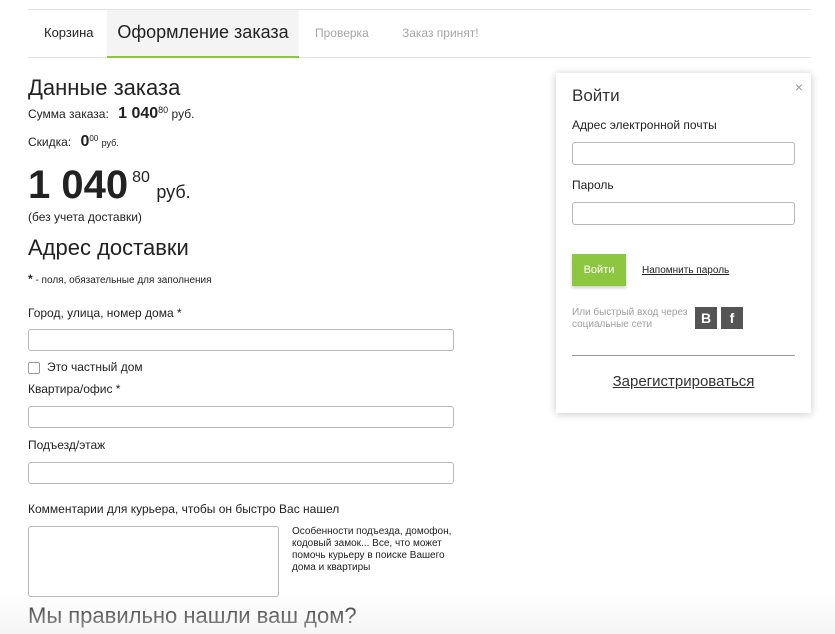  Describe the element at coordinates (95, 367) in the screenshot. I see `private-house-label: Это частный дом` at that location.